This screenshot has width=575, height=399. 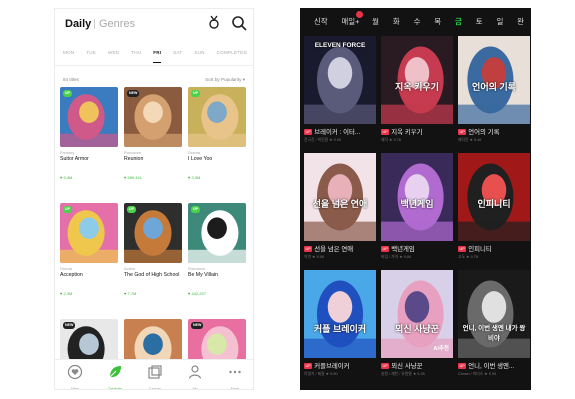 What do you see at coordinates (203, 275) in the screenshot?
I see `comic-title: Be My Villain` at bounding box center [203, 275].